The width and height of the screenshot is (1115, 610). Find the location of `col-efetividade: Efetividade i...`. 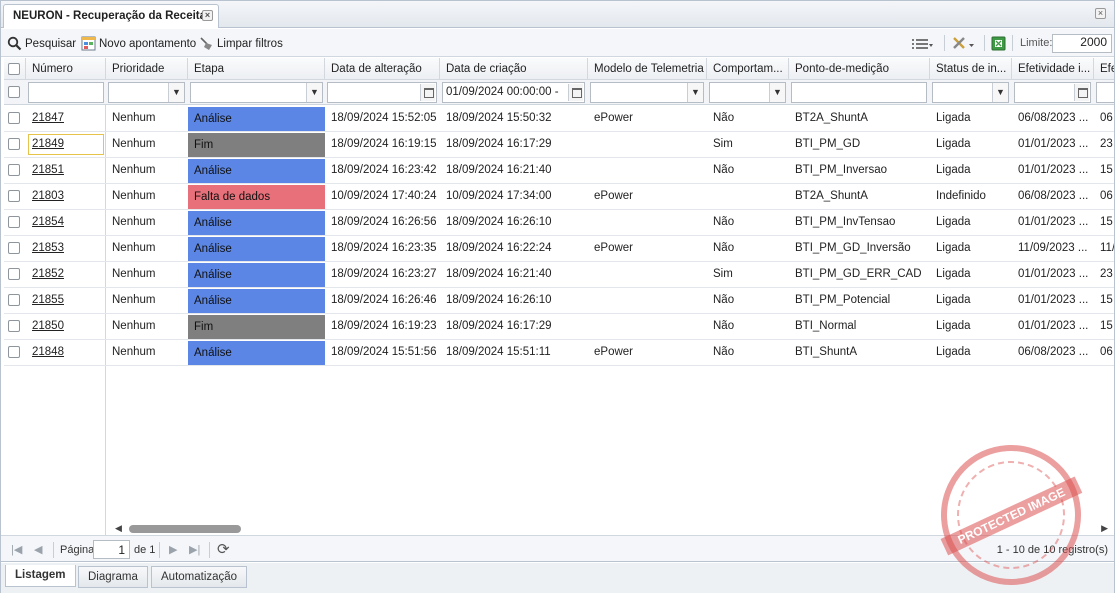

col-efetividade: Efetividade i... is located at coordinates (1053, 69).